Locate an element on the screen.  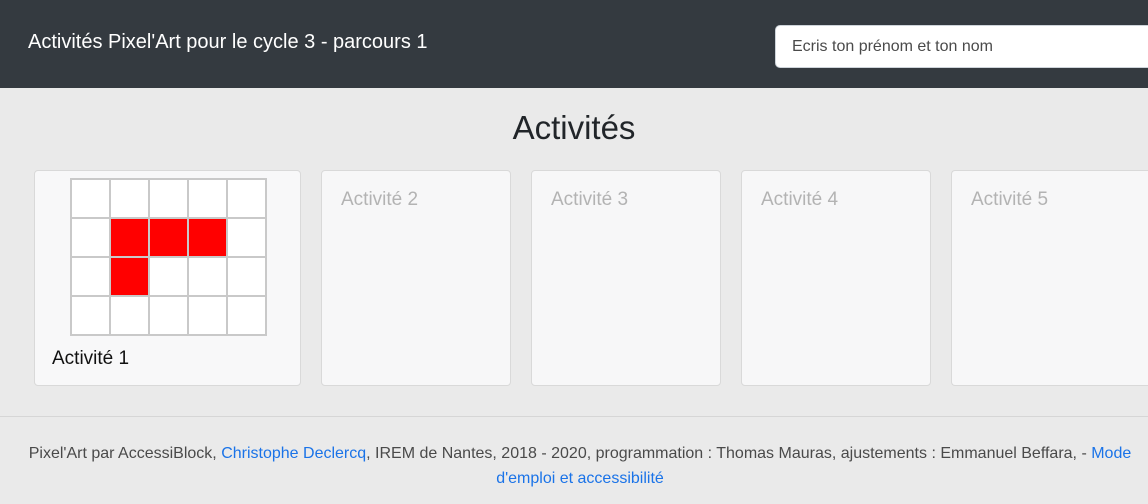
activity-card-1: Activité 1 is located at coordinates (167, 278).